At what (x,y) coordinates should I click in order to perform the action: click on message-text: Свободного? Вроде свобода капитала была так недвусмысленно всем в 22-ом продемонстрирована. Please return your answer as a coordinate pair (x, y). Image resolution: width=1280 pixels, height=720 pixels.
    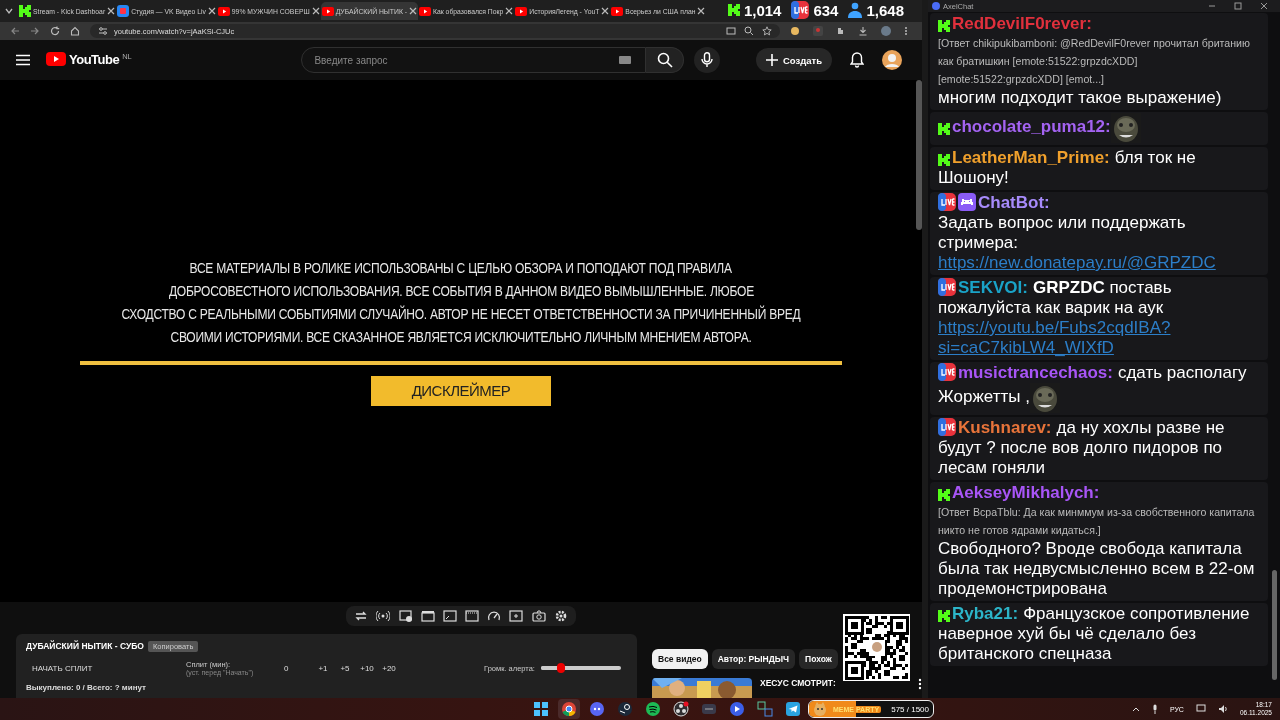
    Looking at the image, I should click on (1097, 569).